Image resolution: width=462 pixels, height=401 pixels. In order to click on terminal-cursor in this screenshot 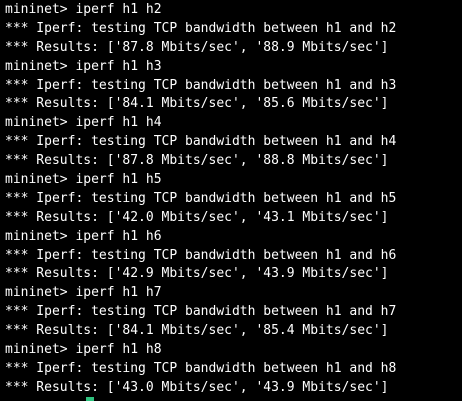, I will do `click(90, 399)`.